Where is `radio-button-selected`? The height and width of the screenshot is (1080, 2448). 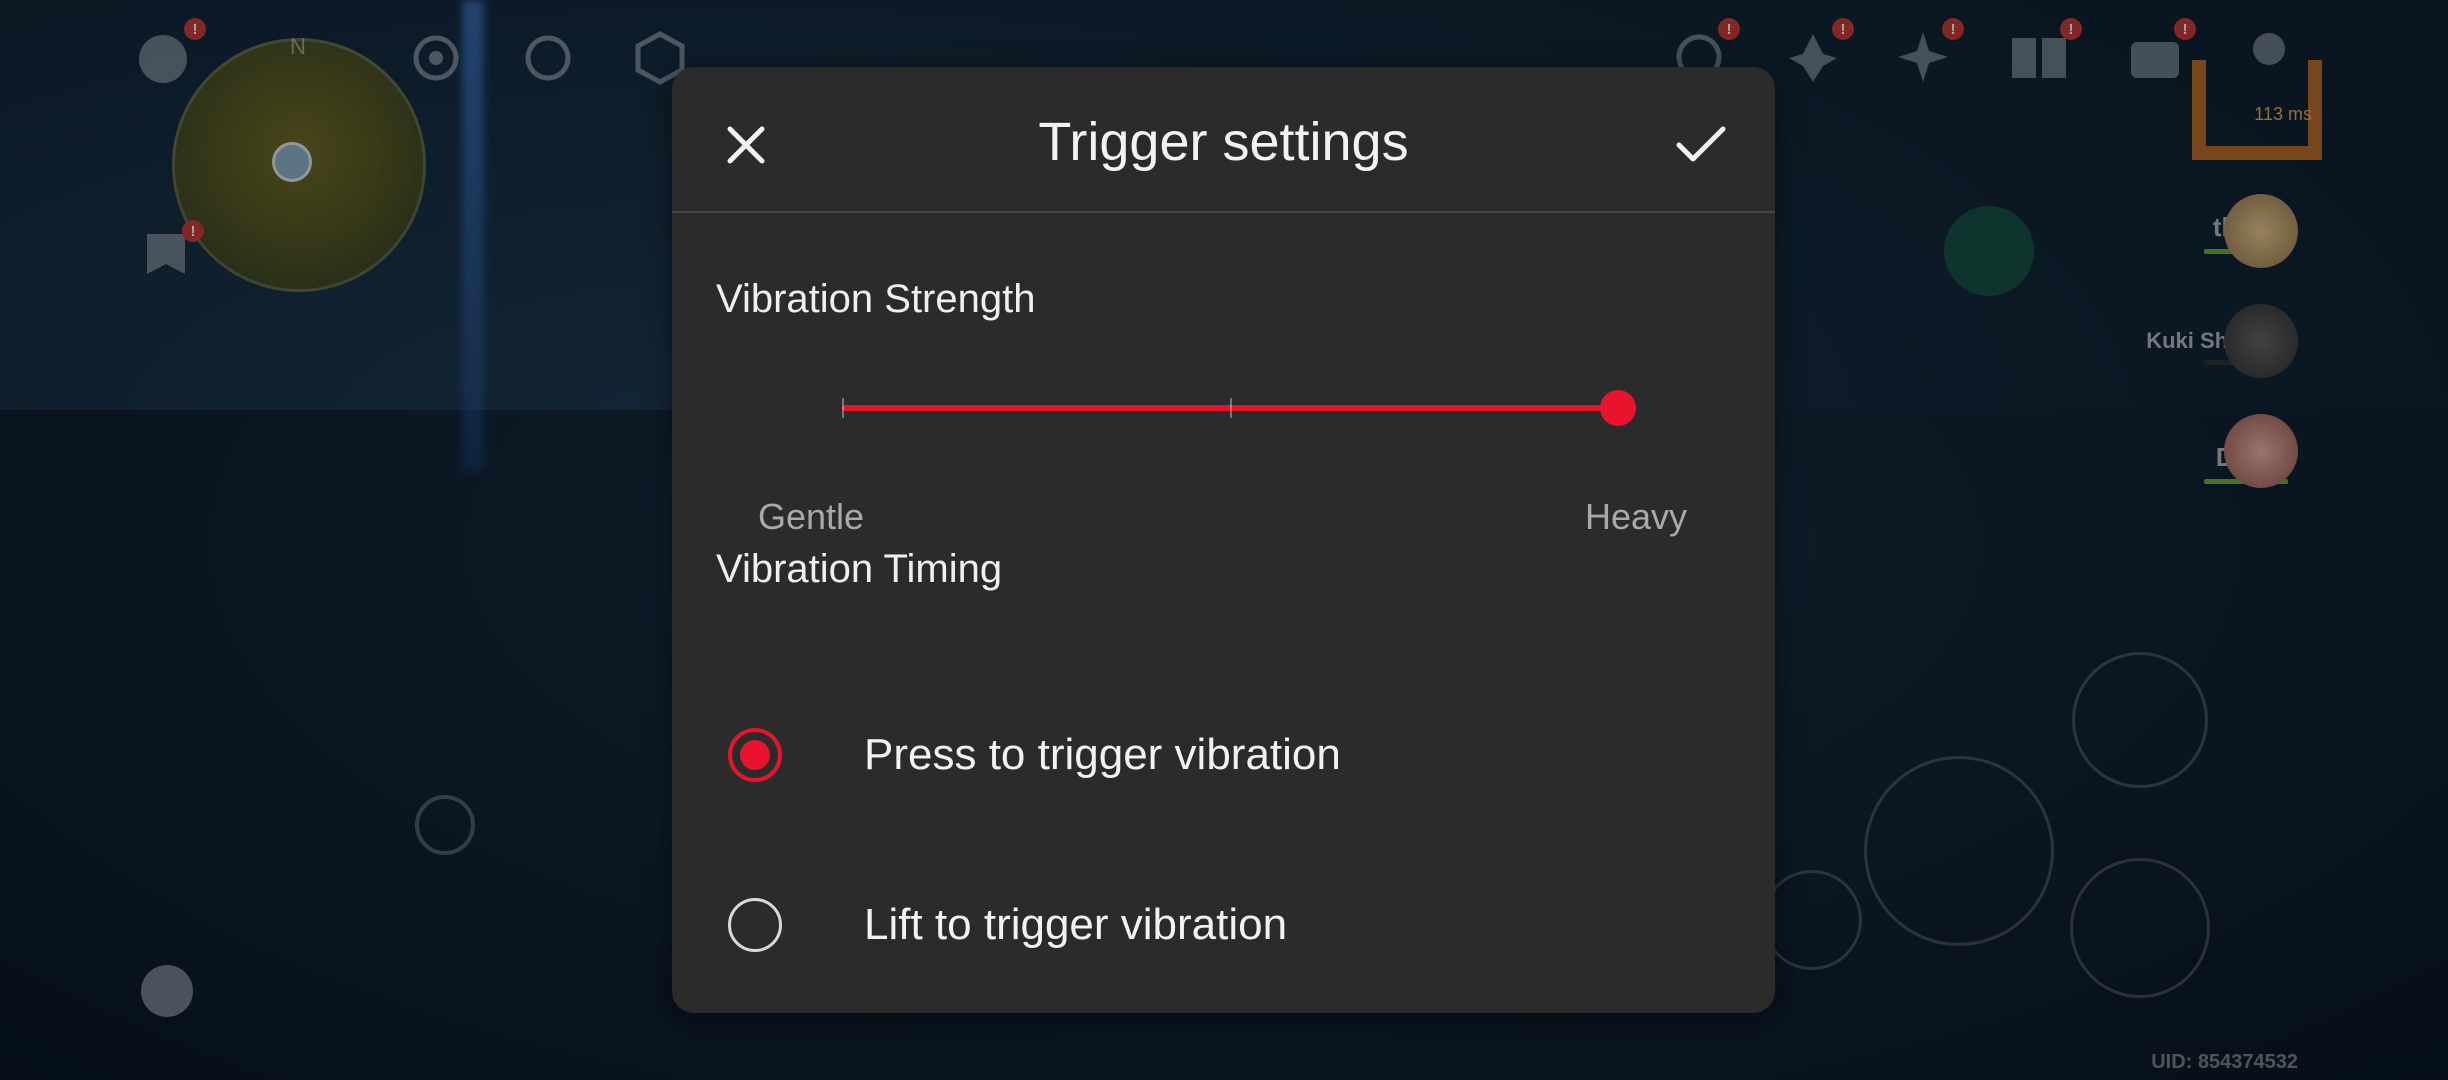
radio-button-selected is located at coordinates (755, 755).